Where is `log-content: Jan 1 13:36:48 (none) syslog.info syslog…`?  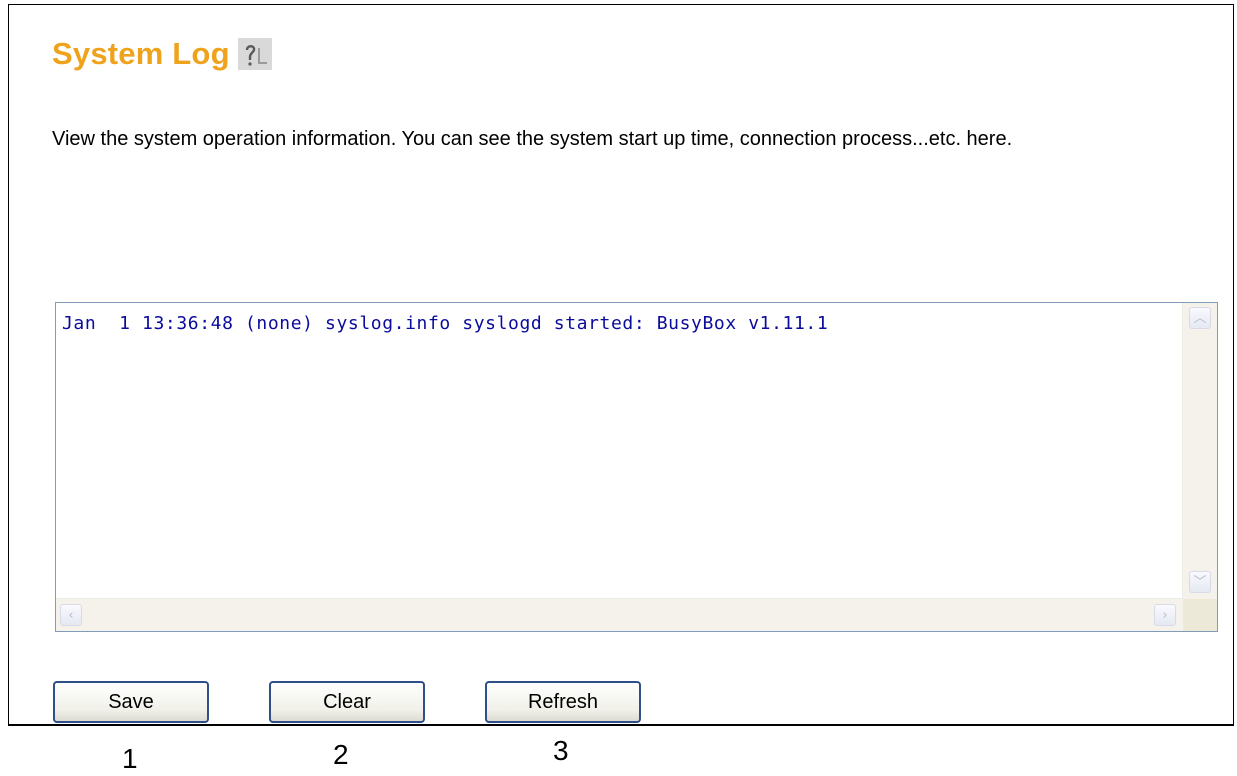
log-content: Jan 1 13:36:48 (none) syslog.info syslog… is located at coordinates (445, 323).